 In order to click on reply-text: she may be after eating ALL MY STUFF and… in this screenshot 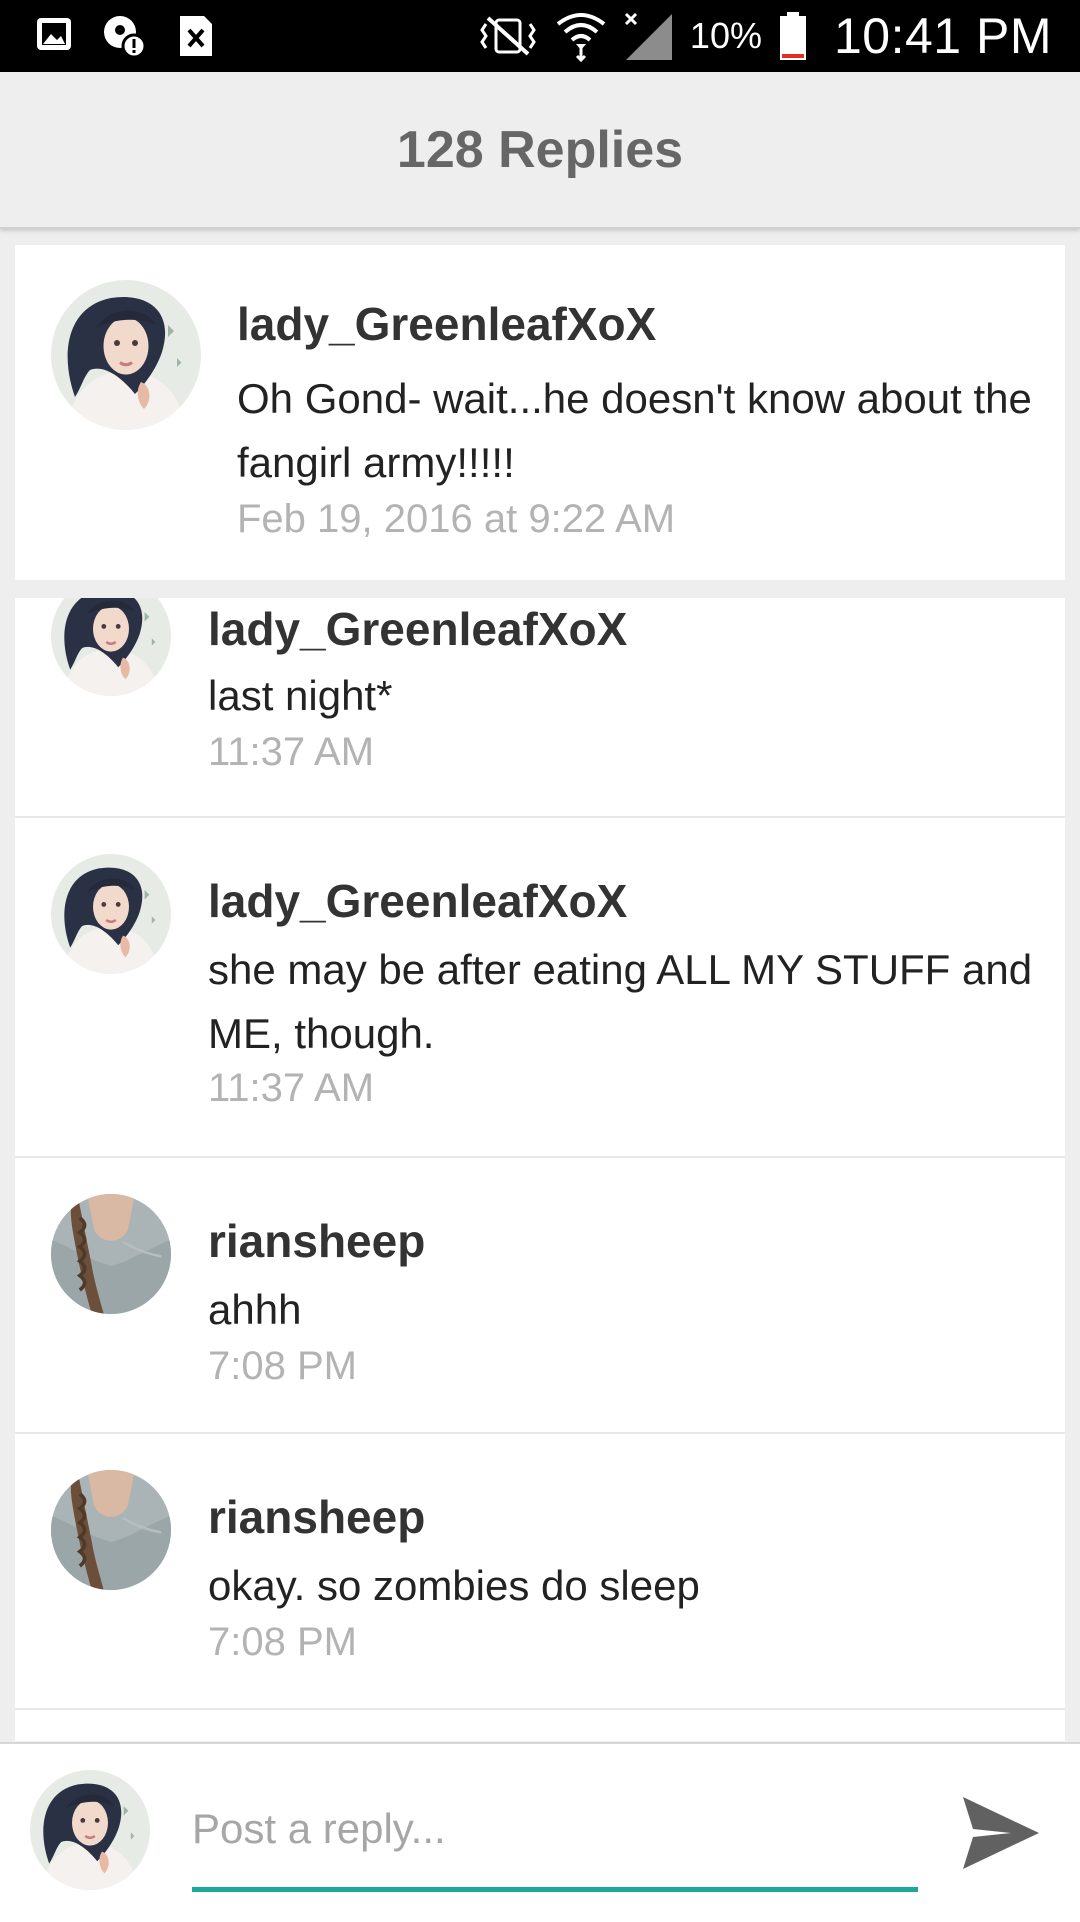, I will do `click(620, 1001)`.